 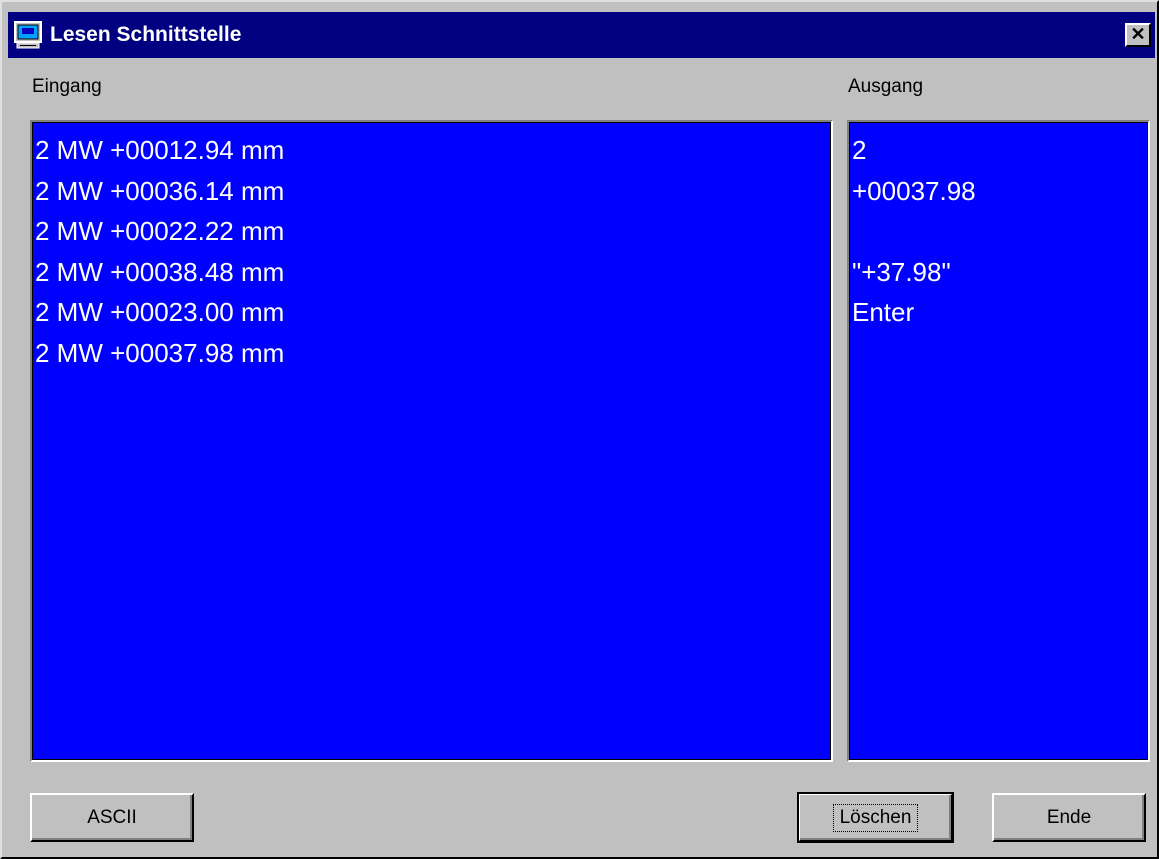 I want to click on ausgang-line, so click(x=1000, y=231).